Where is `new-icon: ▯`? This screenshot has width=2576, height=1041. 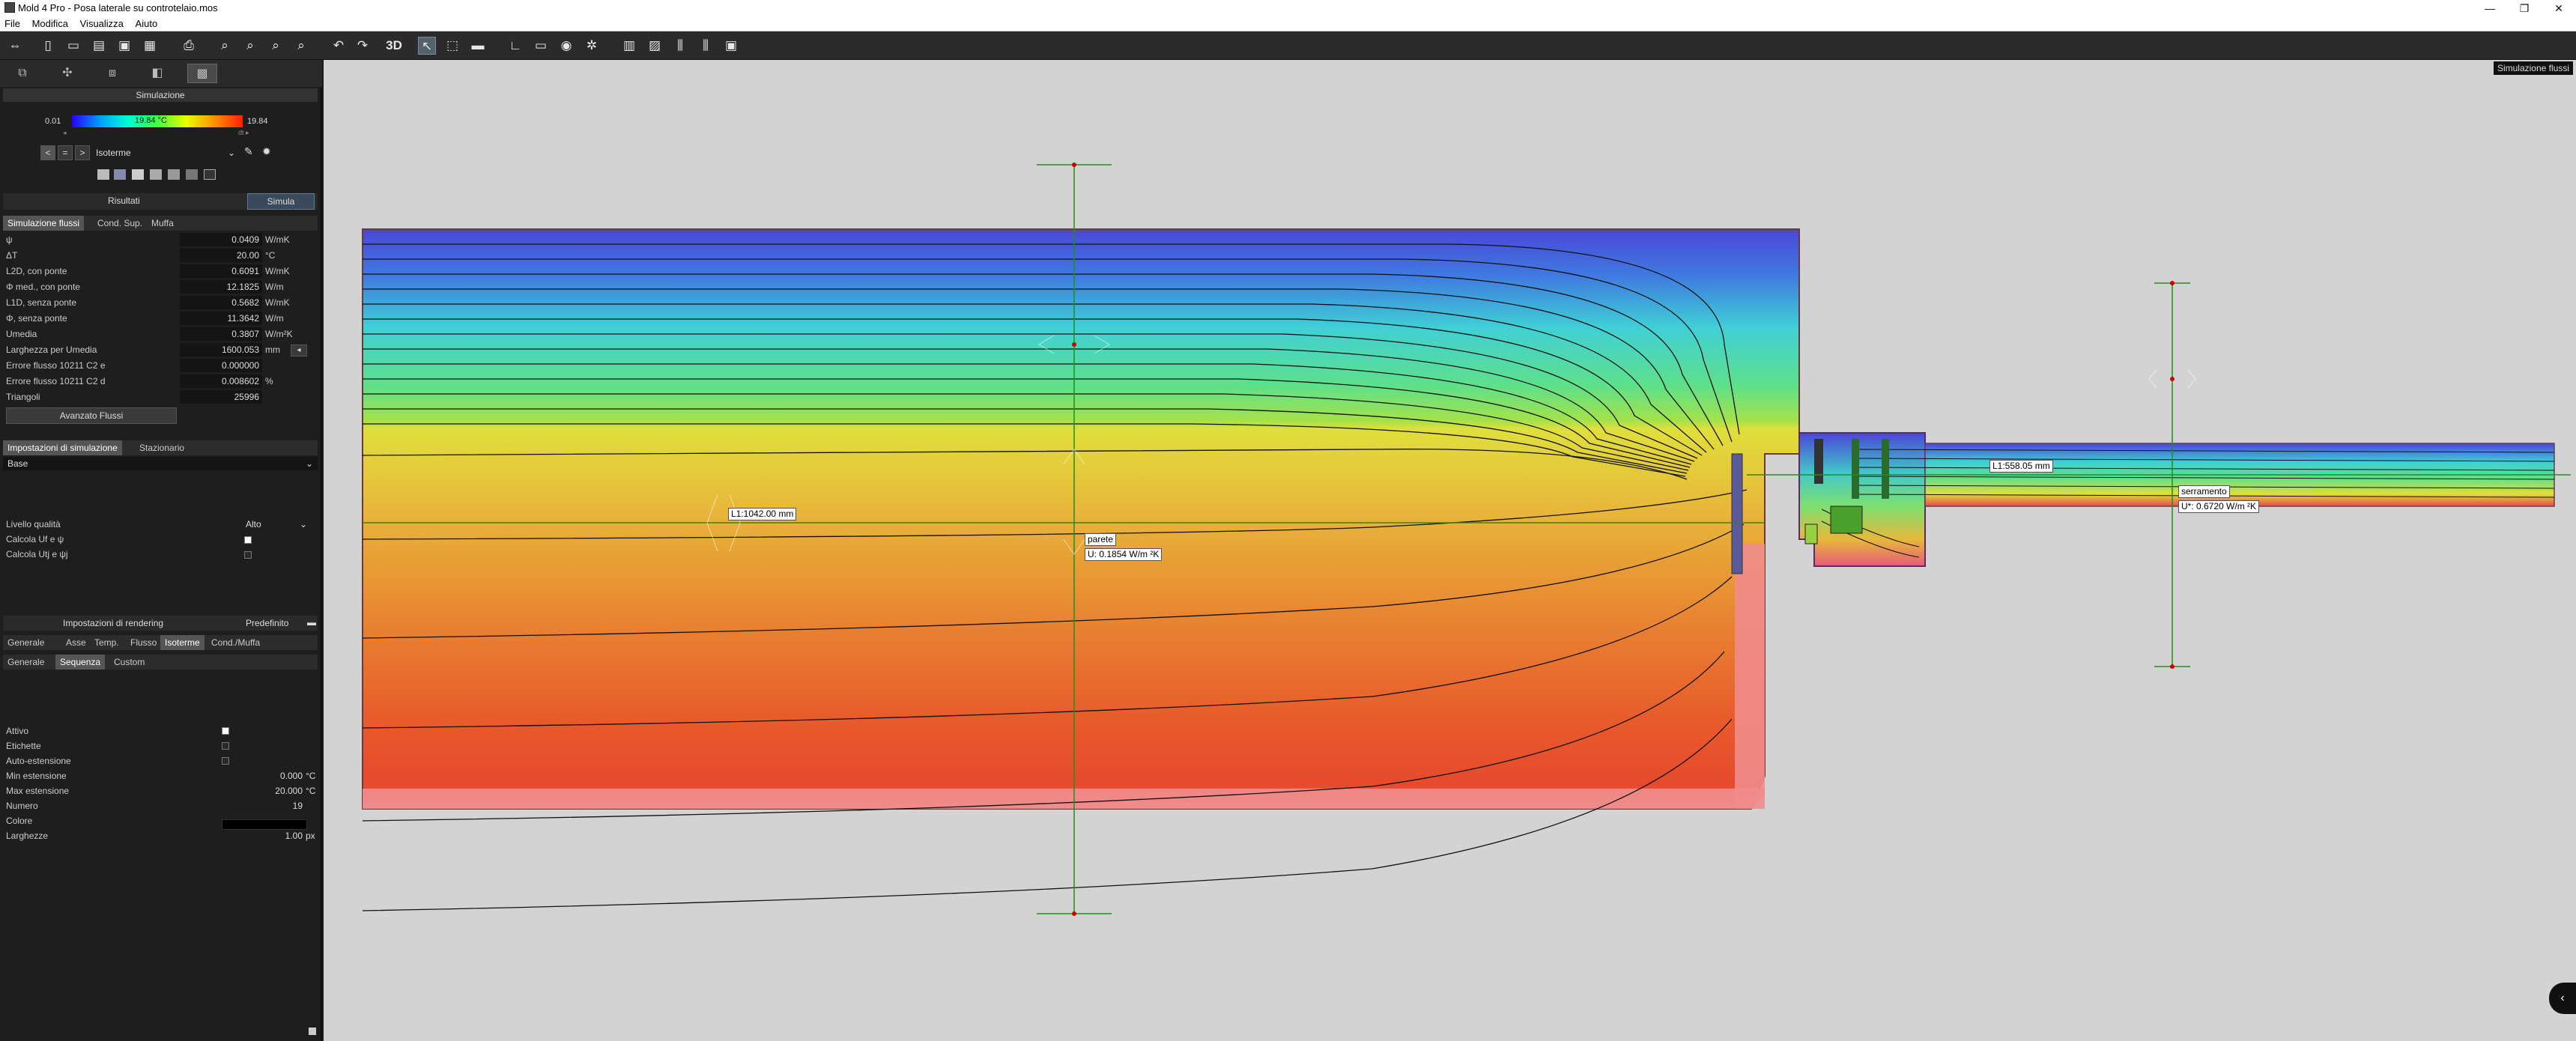
new-icon: ▯ is located at coordinates (48, 46).